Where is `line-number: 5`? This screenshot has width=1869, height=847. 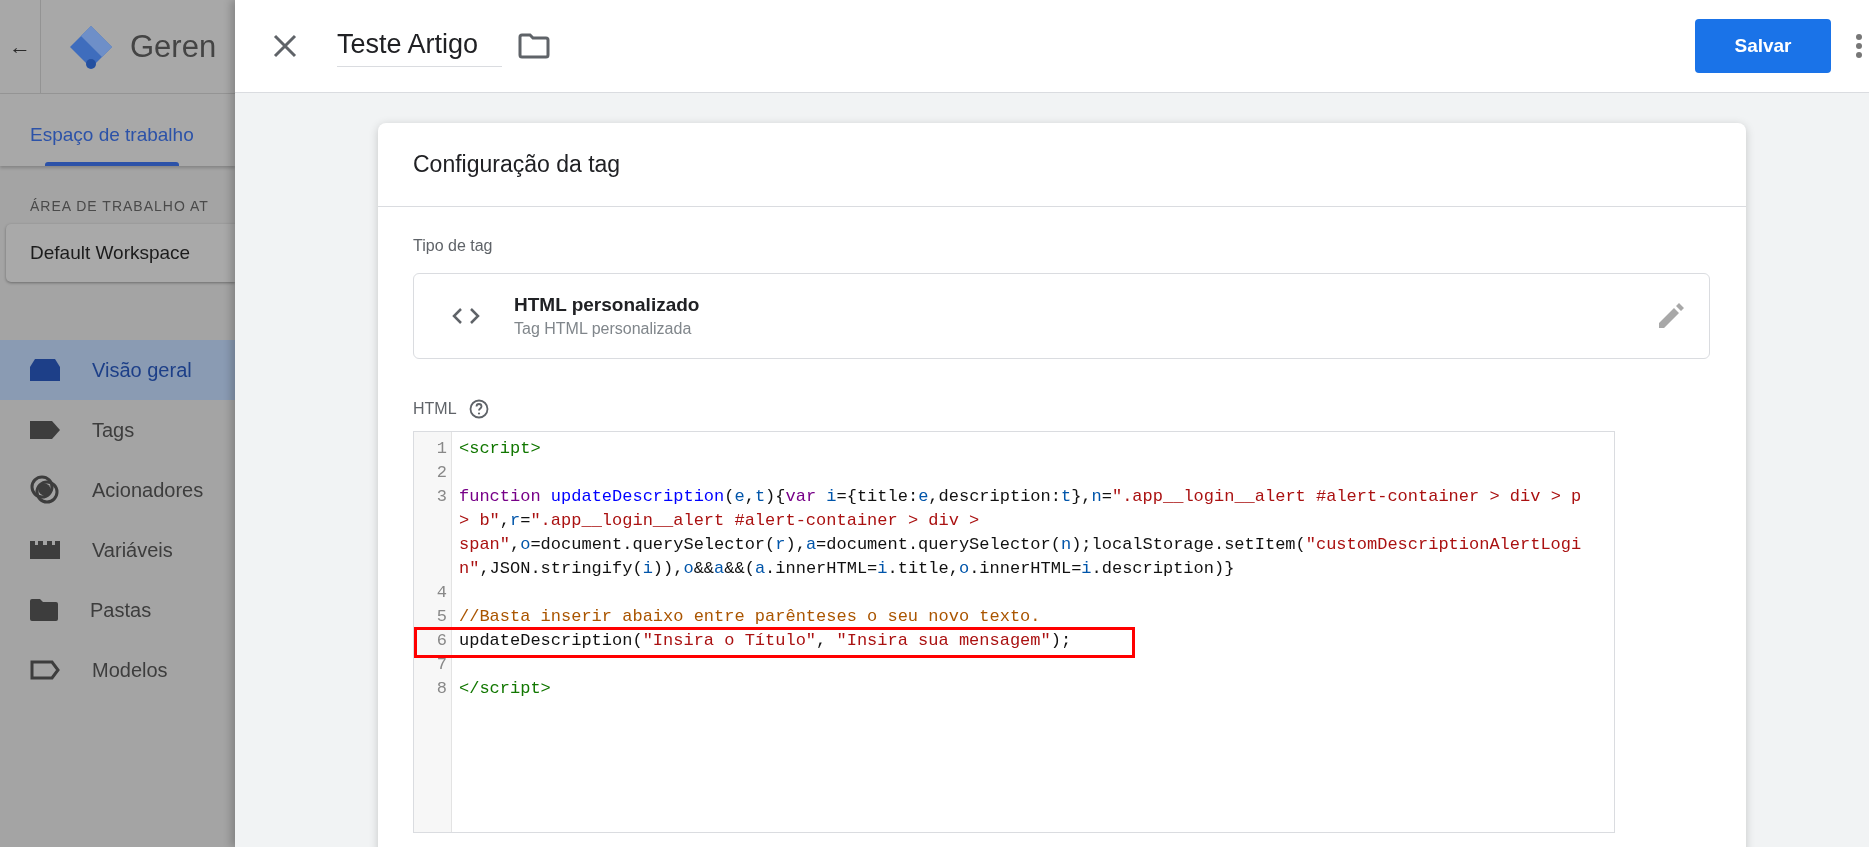
line-number: 5 is located at coordinates (441, 617).